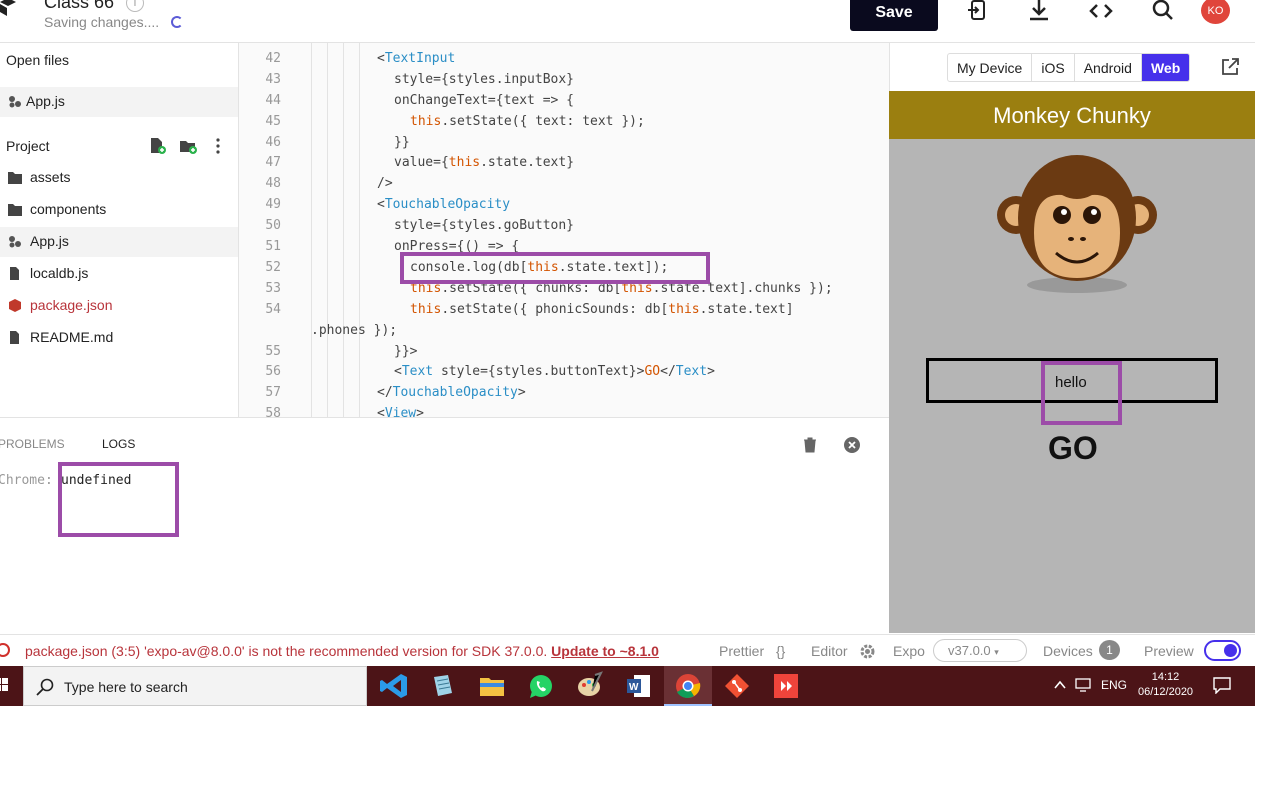 Image resolution: width=1280 pixels, height=800 pixels. What do you see at coordinates (1101, 11) in the screenshot?
I see `embed-code-icon` at bounding box center [1101, 11].